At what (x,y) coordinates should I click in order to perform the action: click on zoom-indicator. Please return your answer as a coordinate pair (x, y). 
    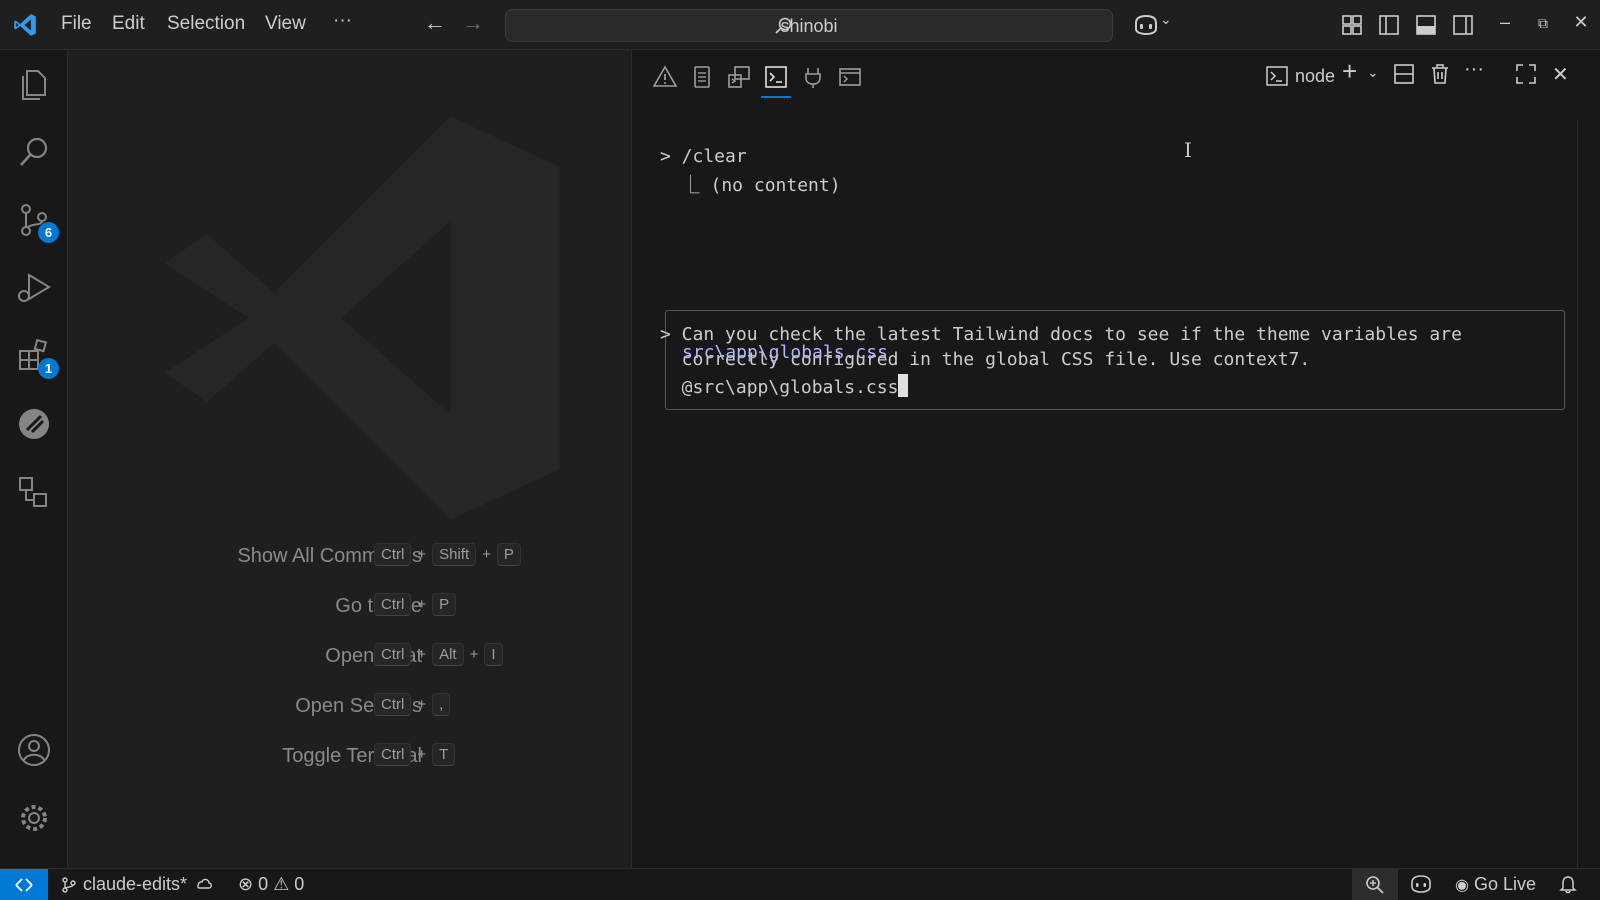
    Looking at the image, I should click on (1375, 884).